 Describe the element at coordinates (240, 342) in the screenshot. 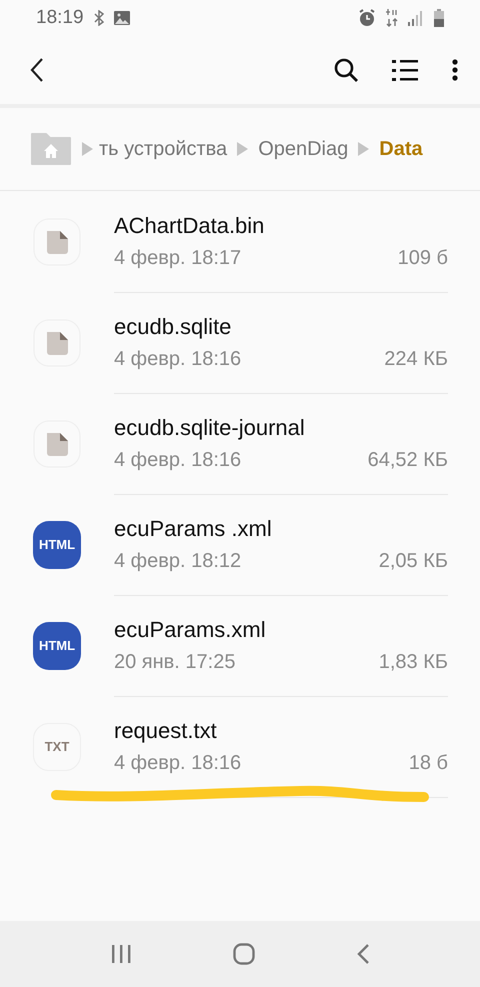

I see `file-row: ecudb.sqlite 4 февр. 18:16 224 КБ` at that location.